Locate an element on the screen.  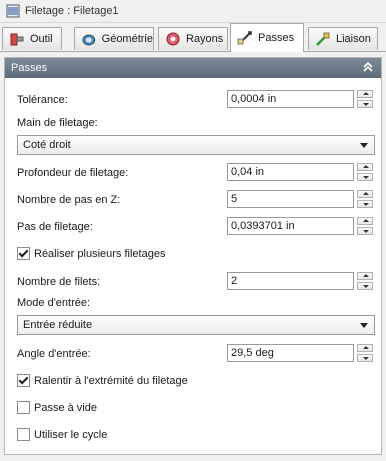
tab-label: Outil is located at coordinates (41, 39).